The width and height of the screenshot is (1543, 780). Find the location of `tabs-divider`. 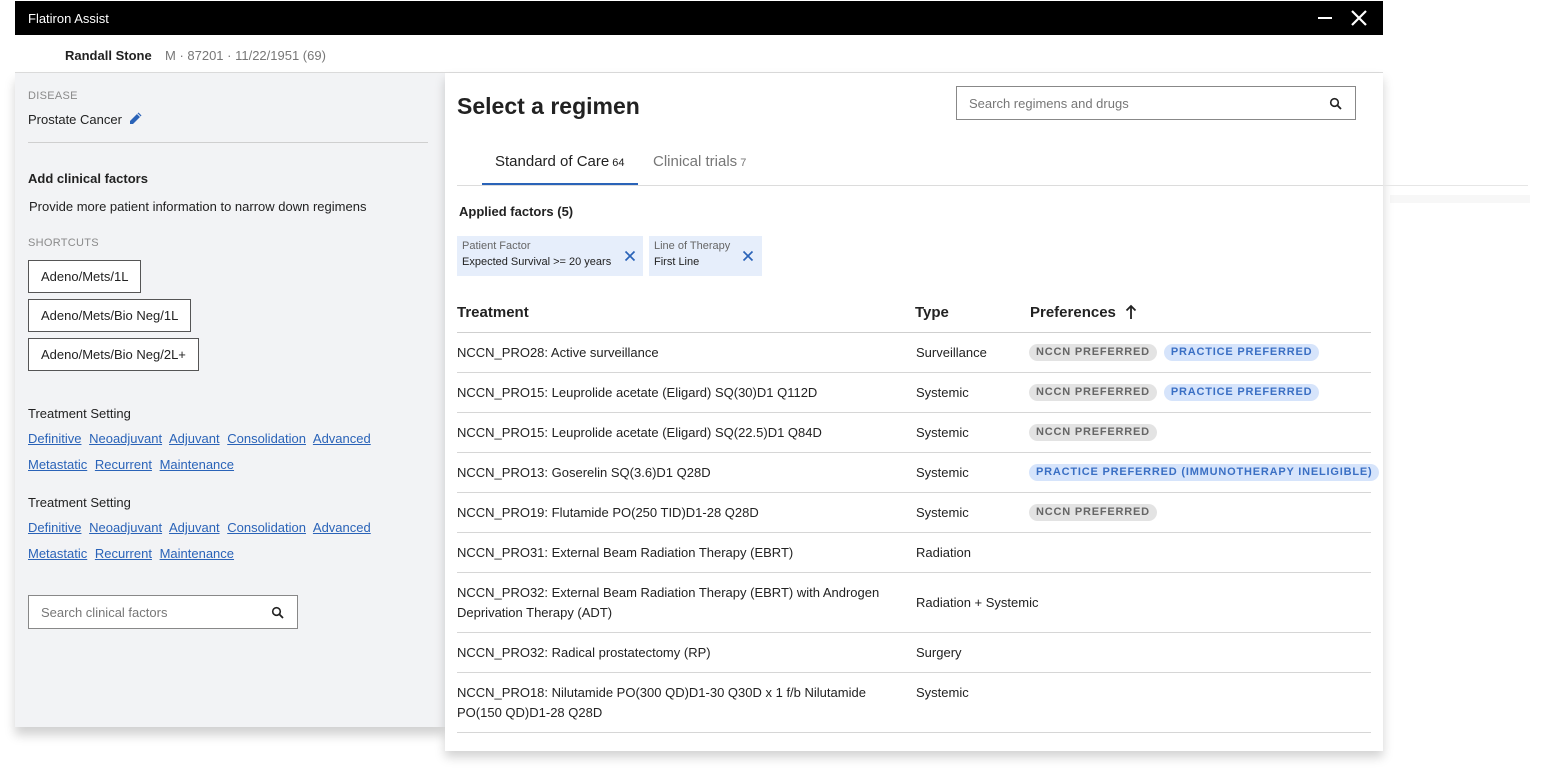

tabs-divider is located at coordinates (992, 185).